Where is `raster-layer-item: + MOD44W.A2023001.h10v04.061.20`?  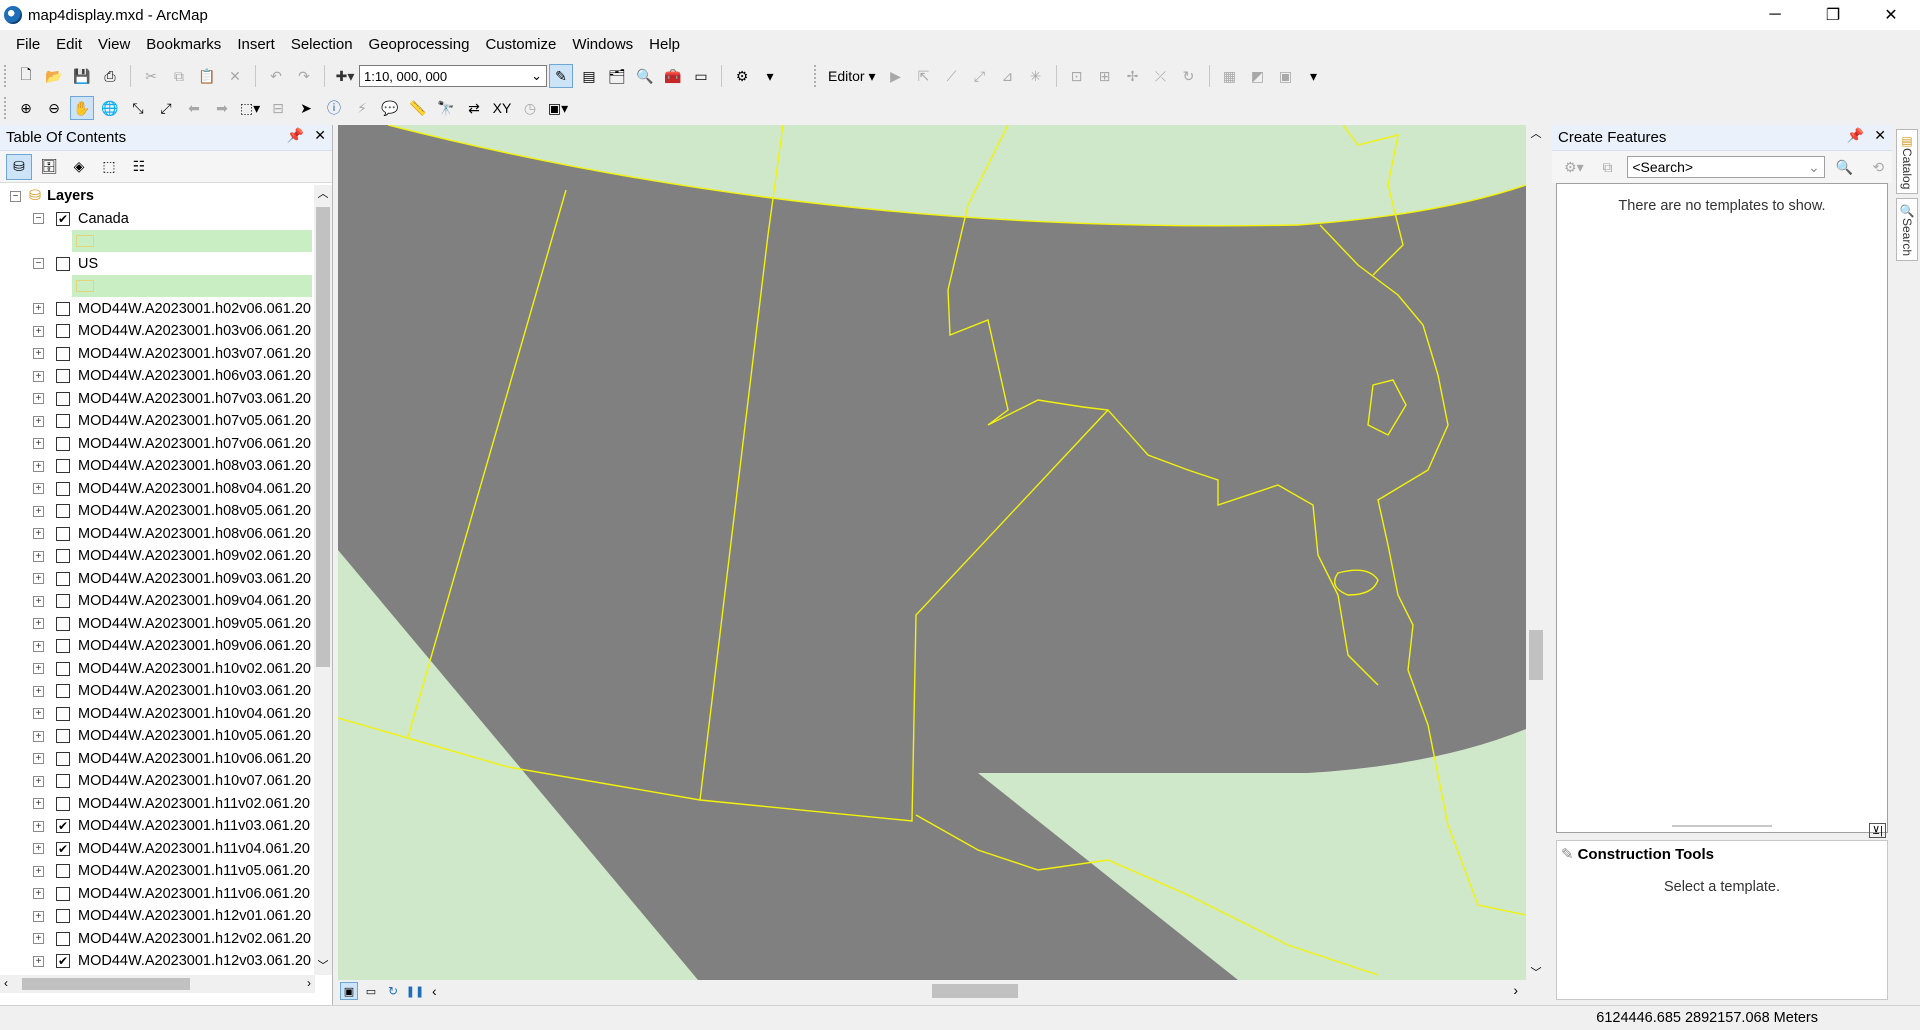
raster-layer-item: + MOD44W.A2023001.h10v04.061.20 is located at coordinates (157, 714).